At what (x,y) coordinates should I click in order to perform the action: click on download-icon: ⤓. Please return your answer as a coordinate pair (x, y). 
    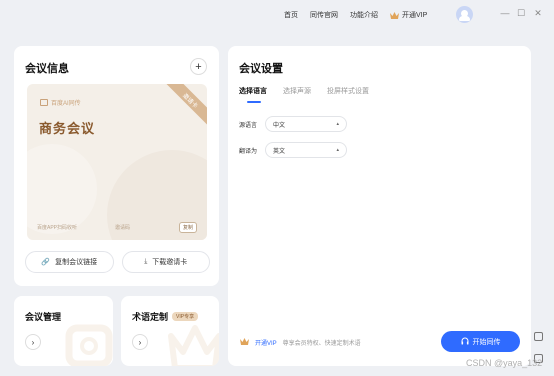
    Looking at the image, I should click on (146, 261).